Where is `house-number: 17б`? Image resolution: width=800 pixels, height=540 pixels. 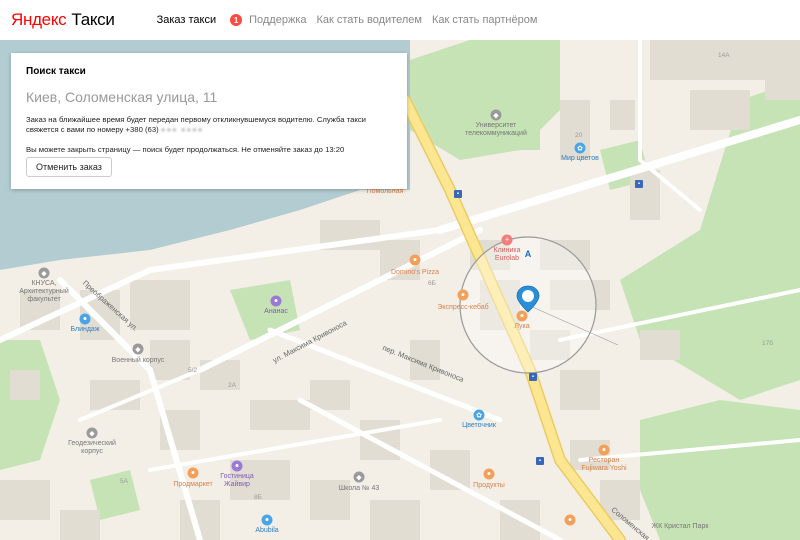
house-number: 17б is located at coordinates (767, 343).